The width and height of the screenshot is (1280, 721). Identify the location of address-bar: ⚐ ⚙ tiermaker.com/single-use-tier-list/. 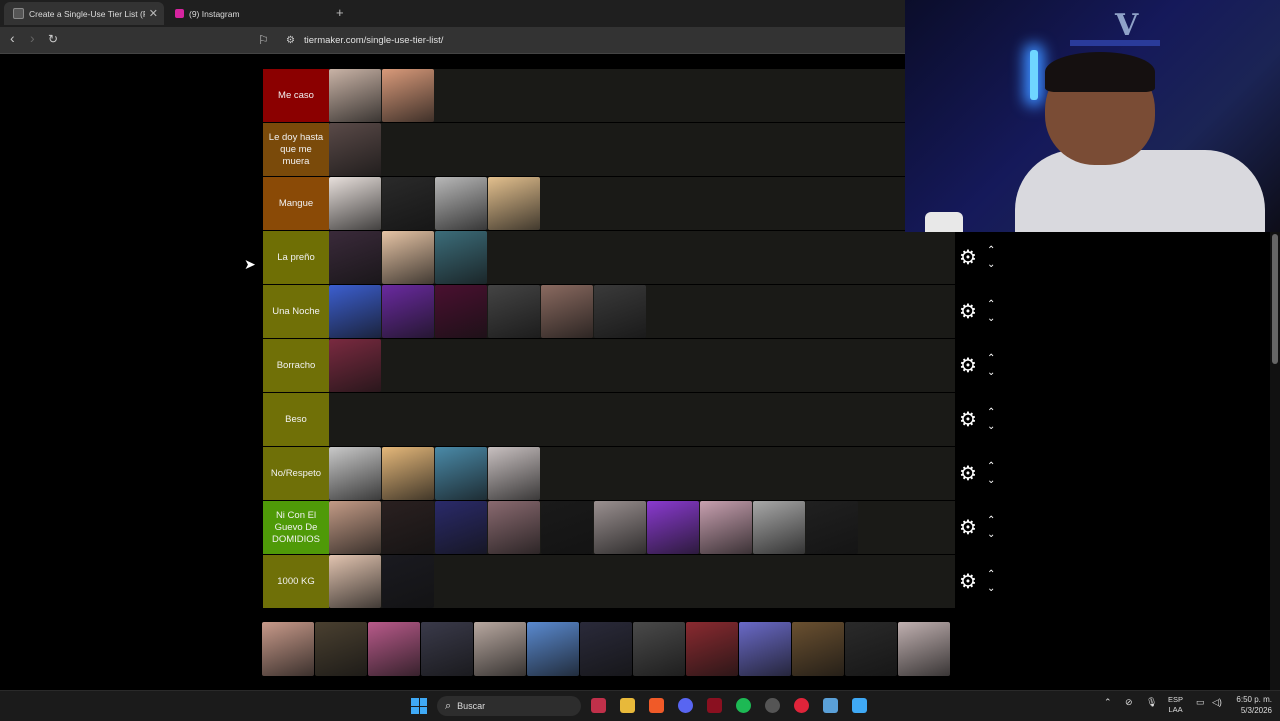
(588, 40).